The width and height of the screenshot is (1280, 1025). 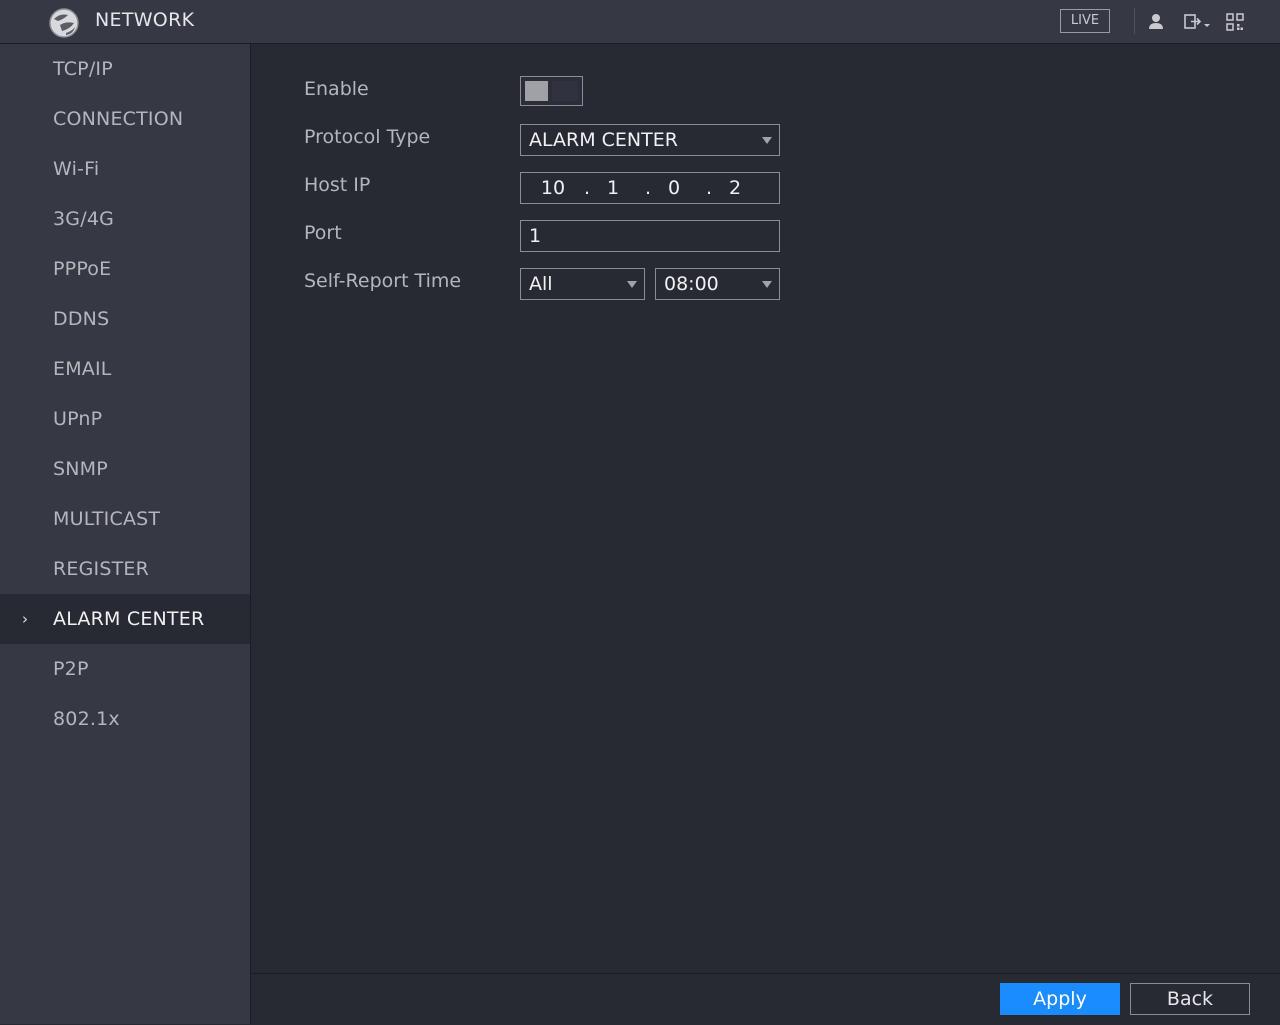 What do you see at coordinates (125, 319) in the screenshot?
I see `sidebar-item-ddns: DDNS` at bounding box center [125, 319].